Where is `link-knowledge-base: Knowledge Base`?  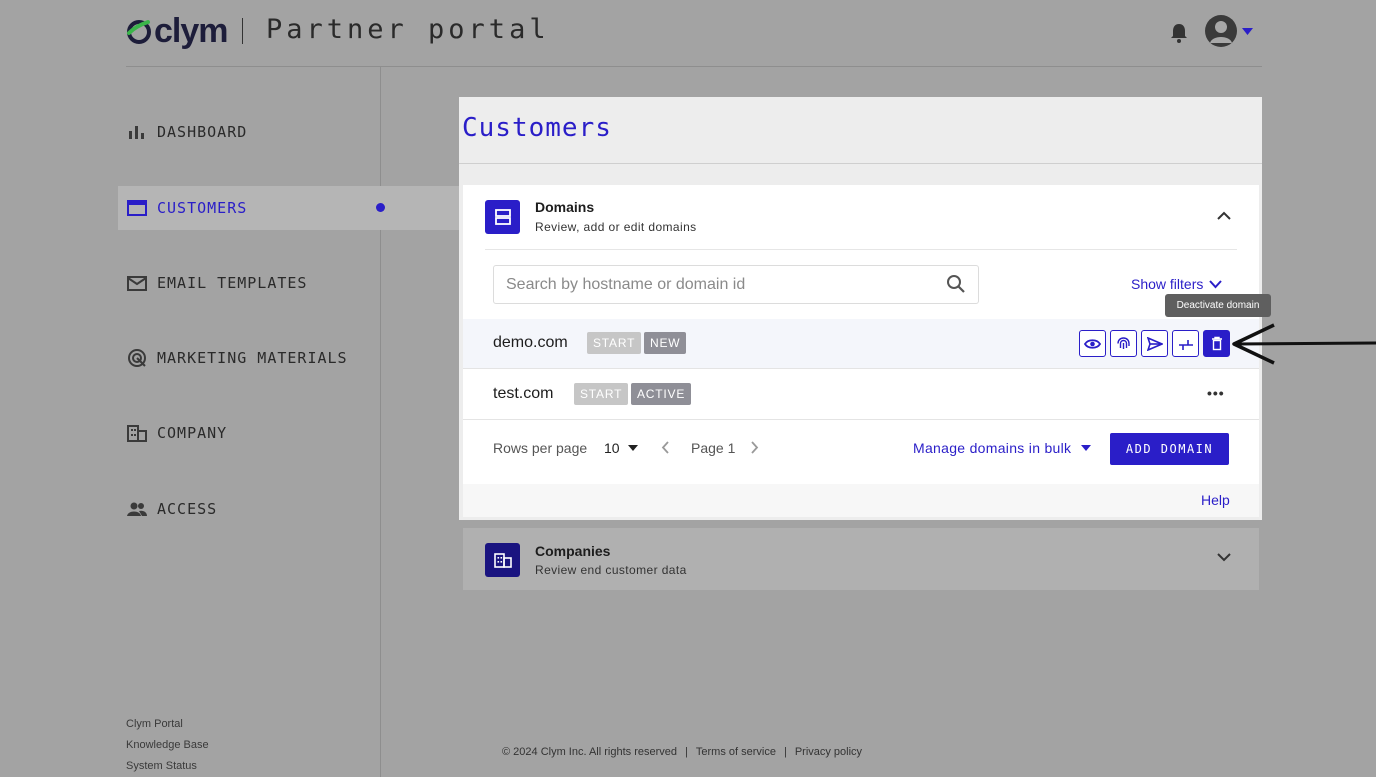
link-knowledge-base: Knowledge Base is located at coordinates (167, 745).